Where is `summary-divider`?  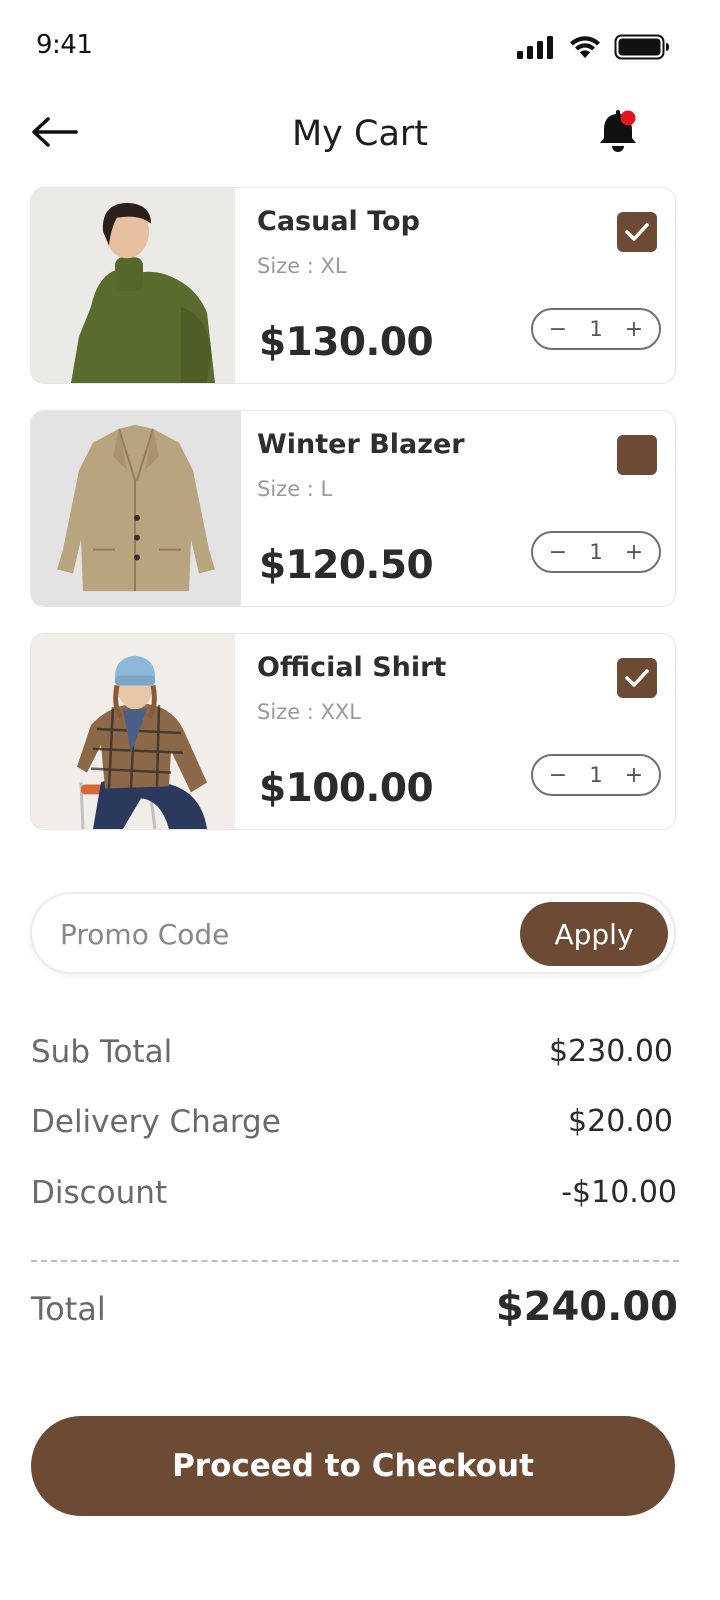 summary-divider is located at coordinates (355, 1261).